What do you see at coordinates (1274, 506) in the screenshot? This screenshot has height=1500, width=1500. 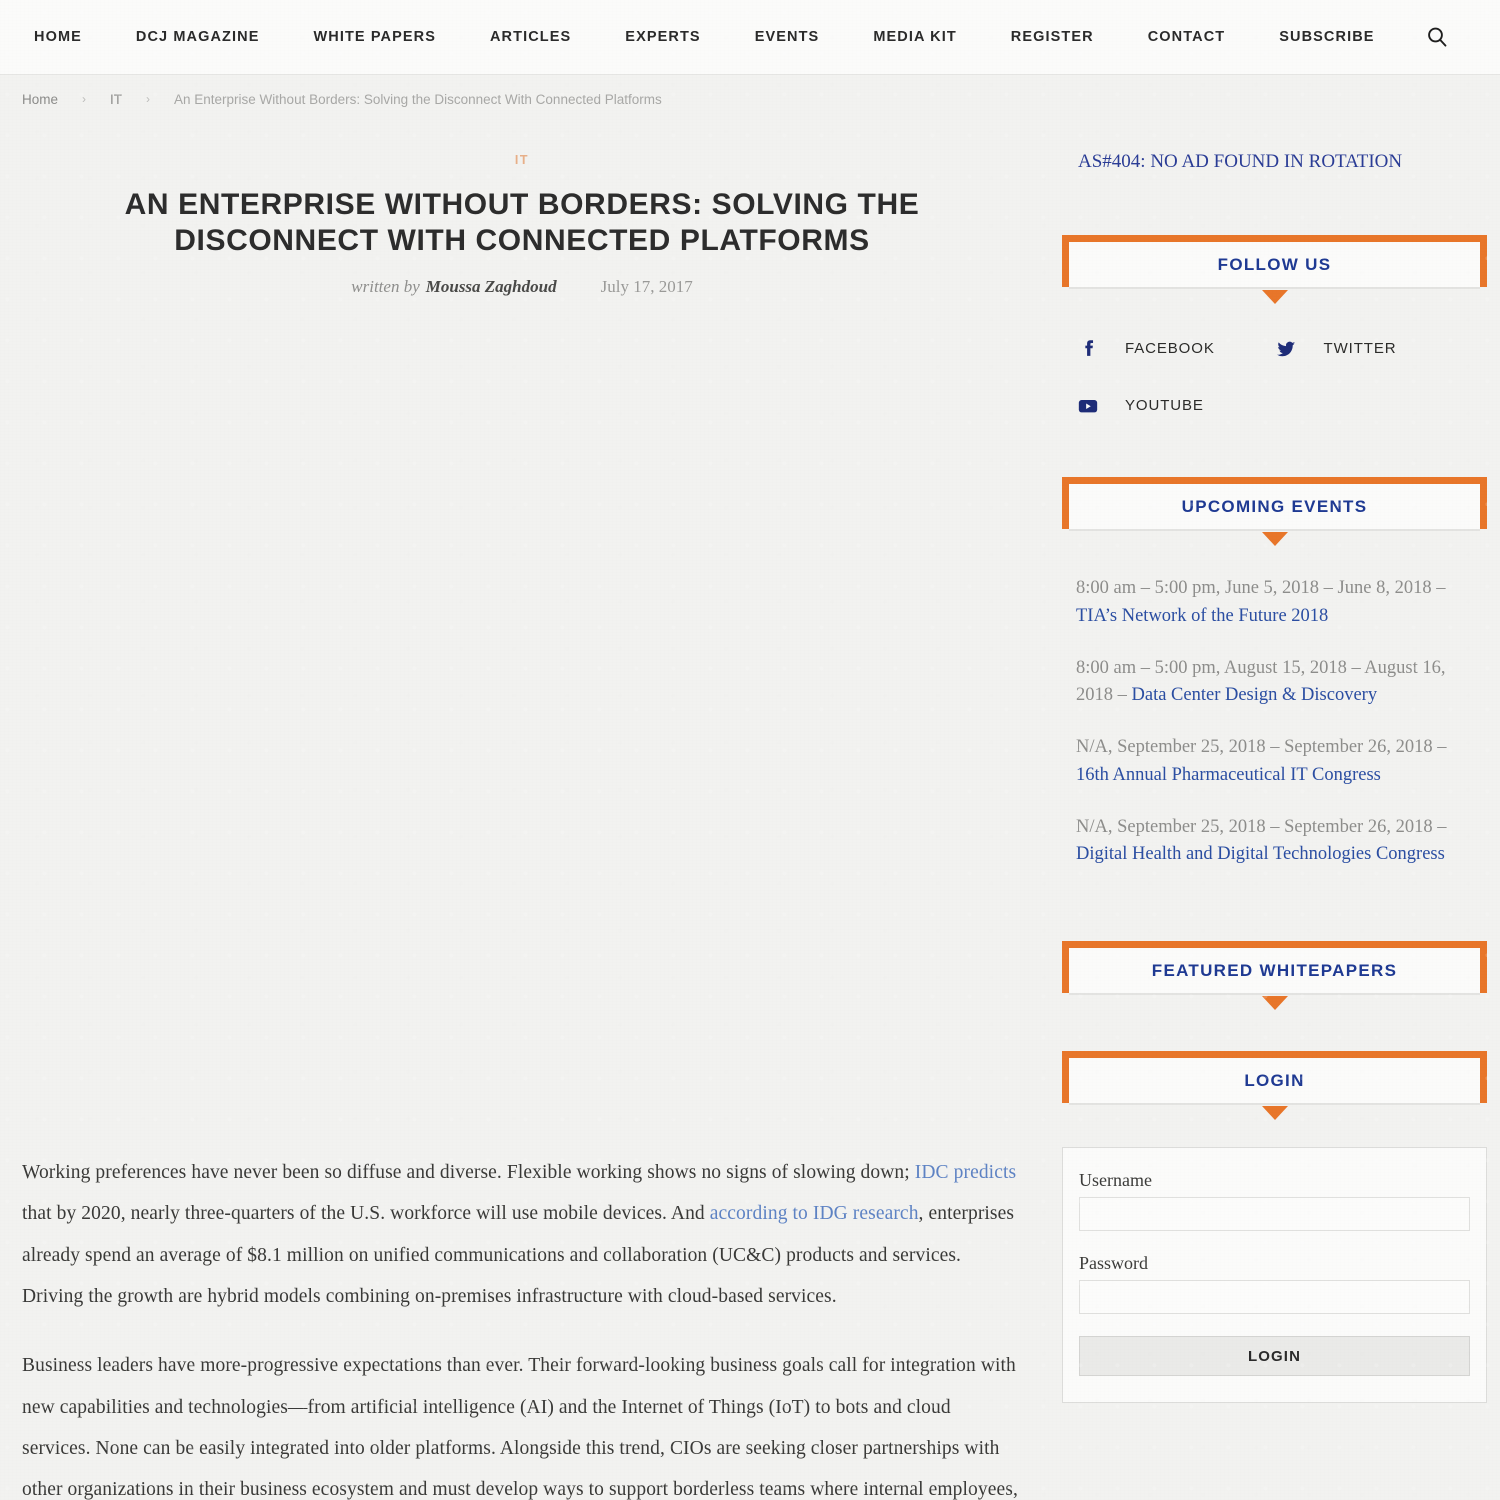 I see `widget-title: UPCOMING EVENTS` at bounding box center [1274, 506].